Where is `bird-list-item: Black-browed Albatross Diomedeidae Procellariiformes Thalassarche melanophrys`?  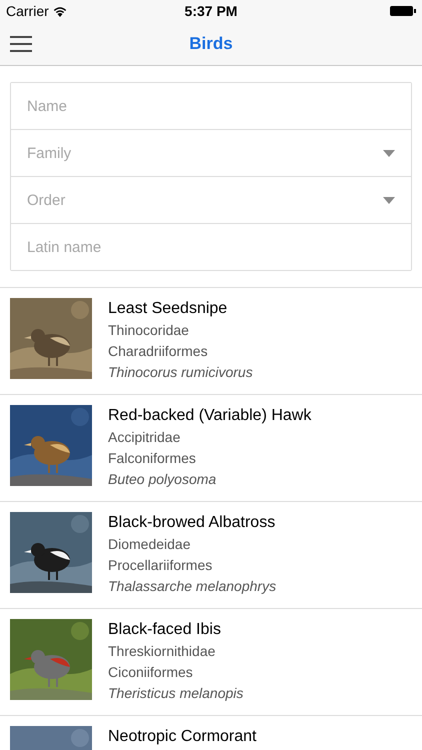
bird-list-item: Black-browed Albatross Diomedeidae Procellariiformes Thalassarche melanophrys is located at coordinates (211, 555).